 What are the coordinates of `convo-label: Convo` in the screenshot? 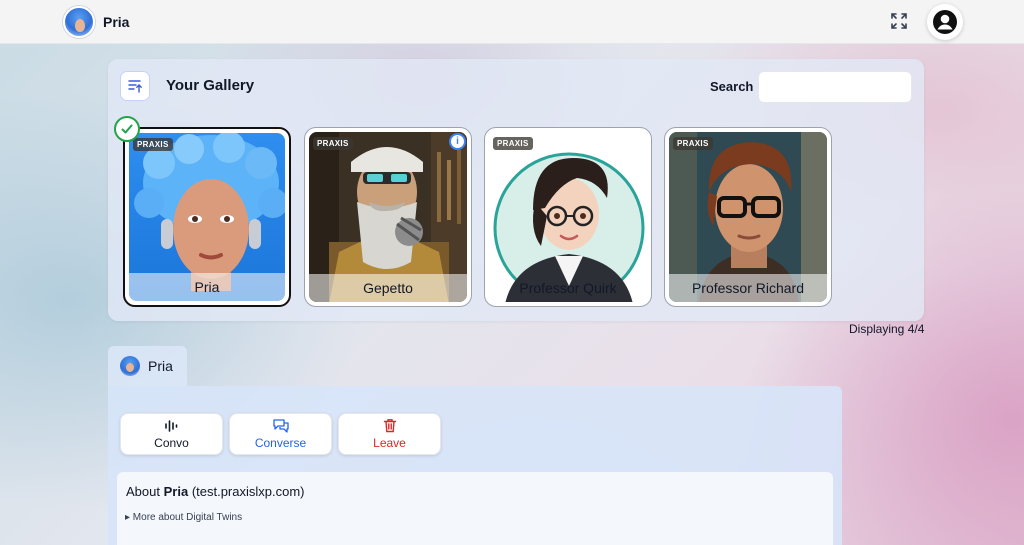 It's located at (171, 442).